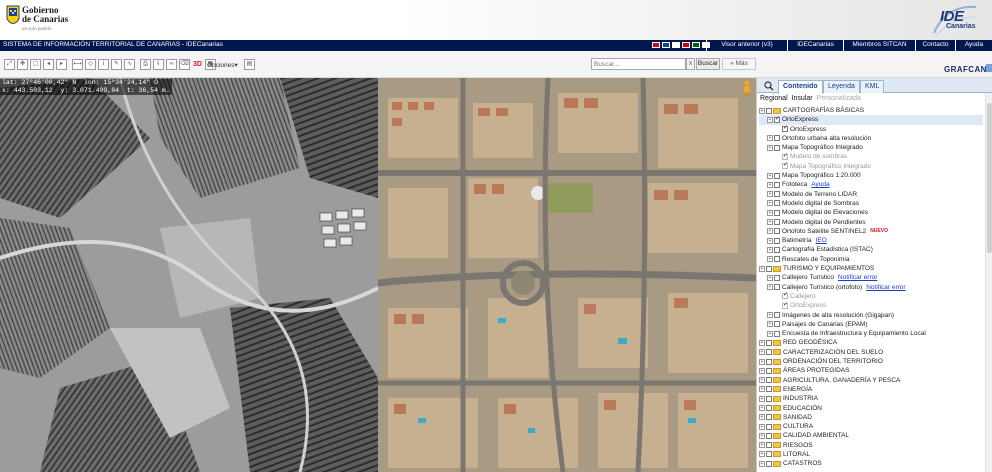 This screenshot has width=992, height=472. What do you see at coordinates (35, 64) in the screenshot?
I see `zoom-box-icon: ▢` at bounding box center [35, 64].